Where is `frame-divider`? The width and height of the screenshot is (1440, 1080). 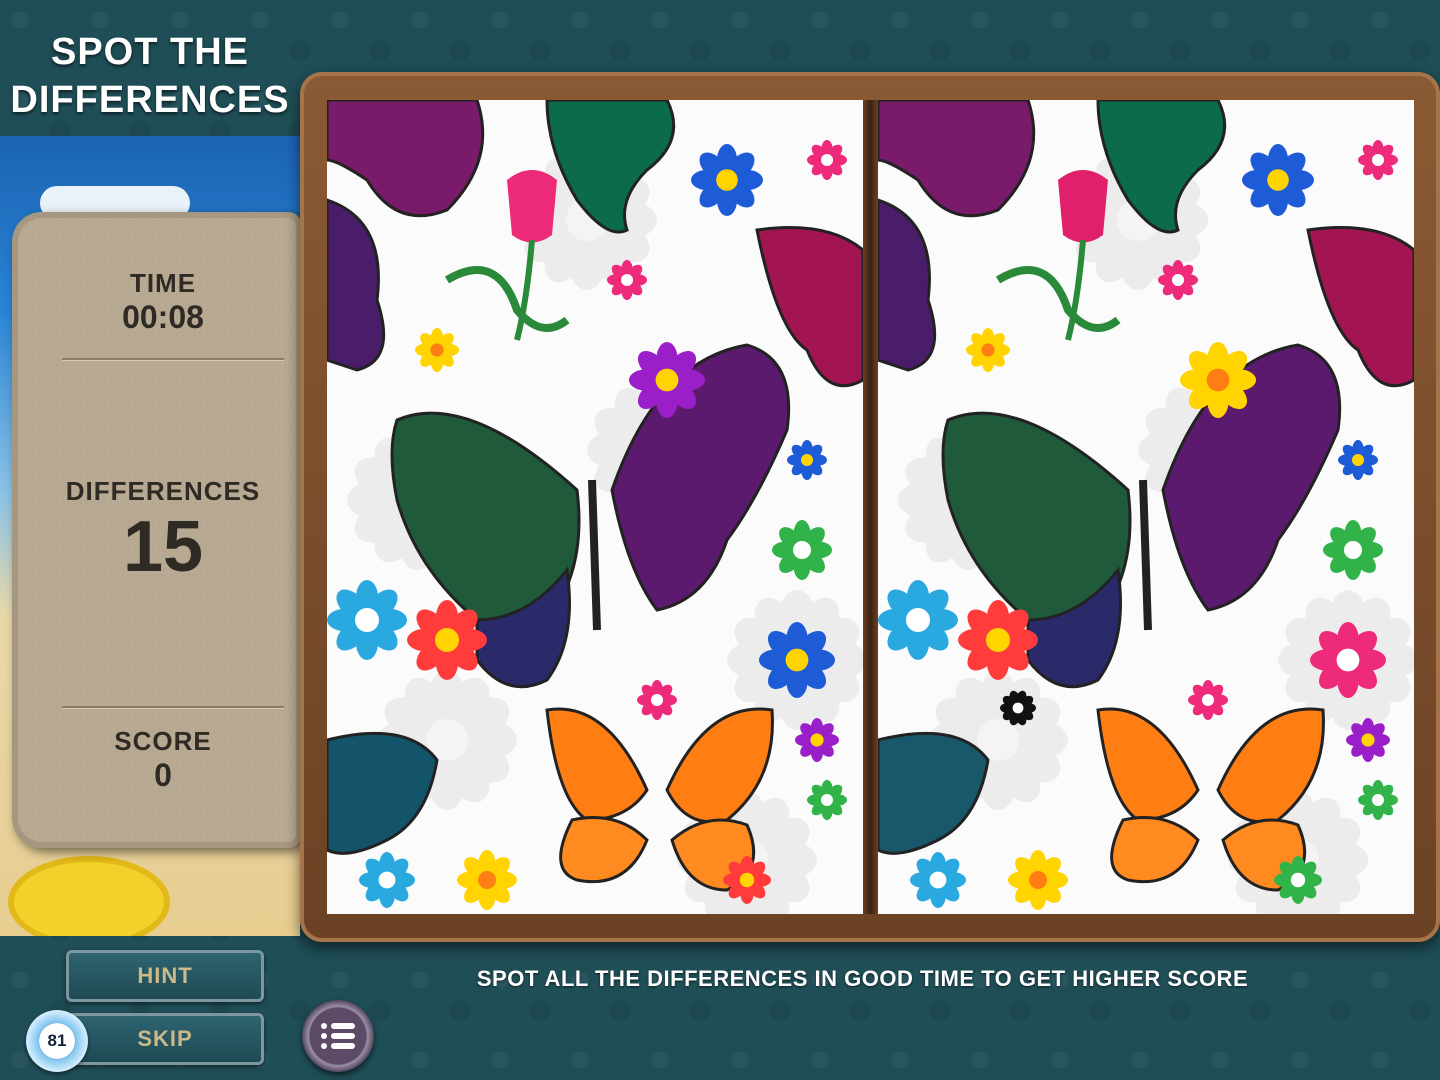
frame-divider is located at coordinates (870, 507).